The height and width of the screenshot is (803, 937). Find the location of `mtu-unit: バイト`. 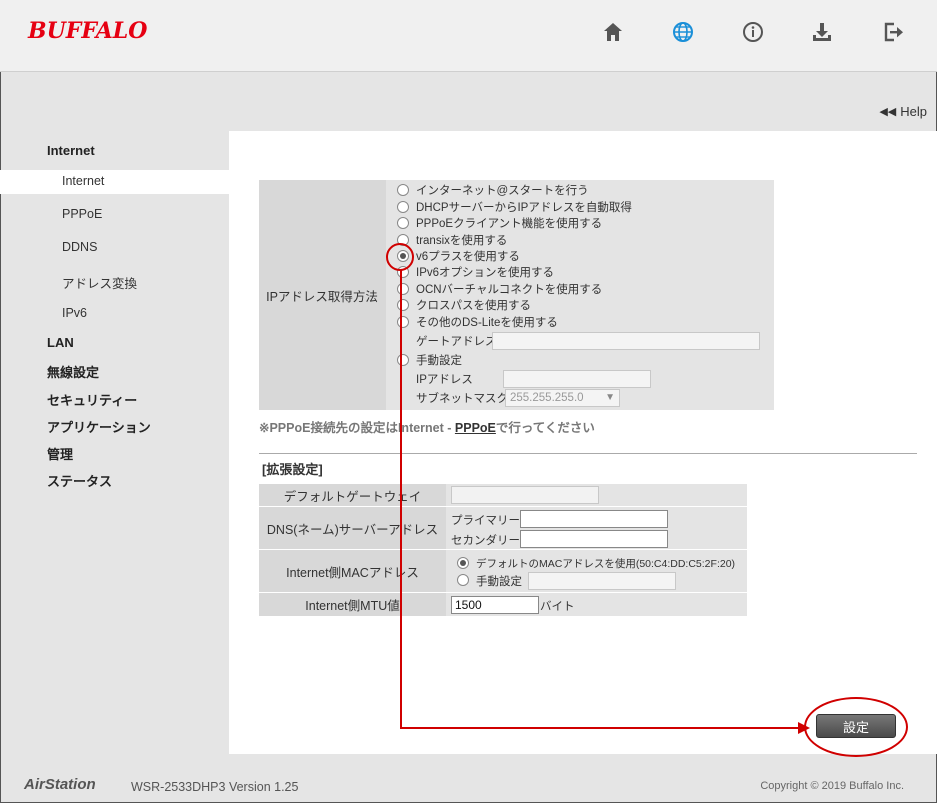

mtu-unit: バイト is located at coordinates (557, 607).